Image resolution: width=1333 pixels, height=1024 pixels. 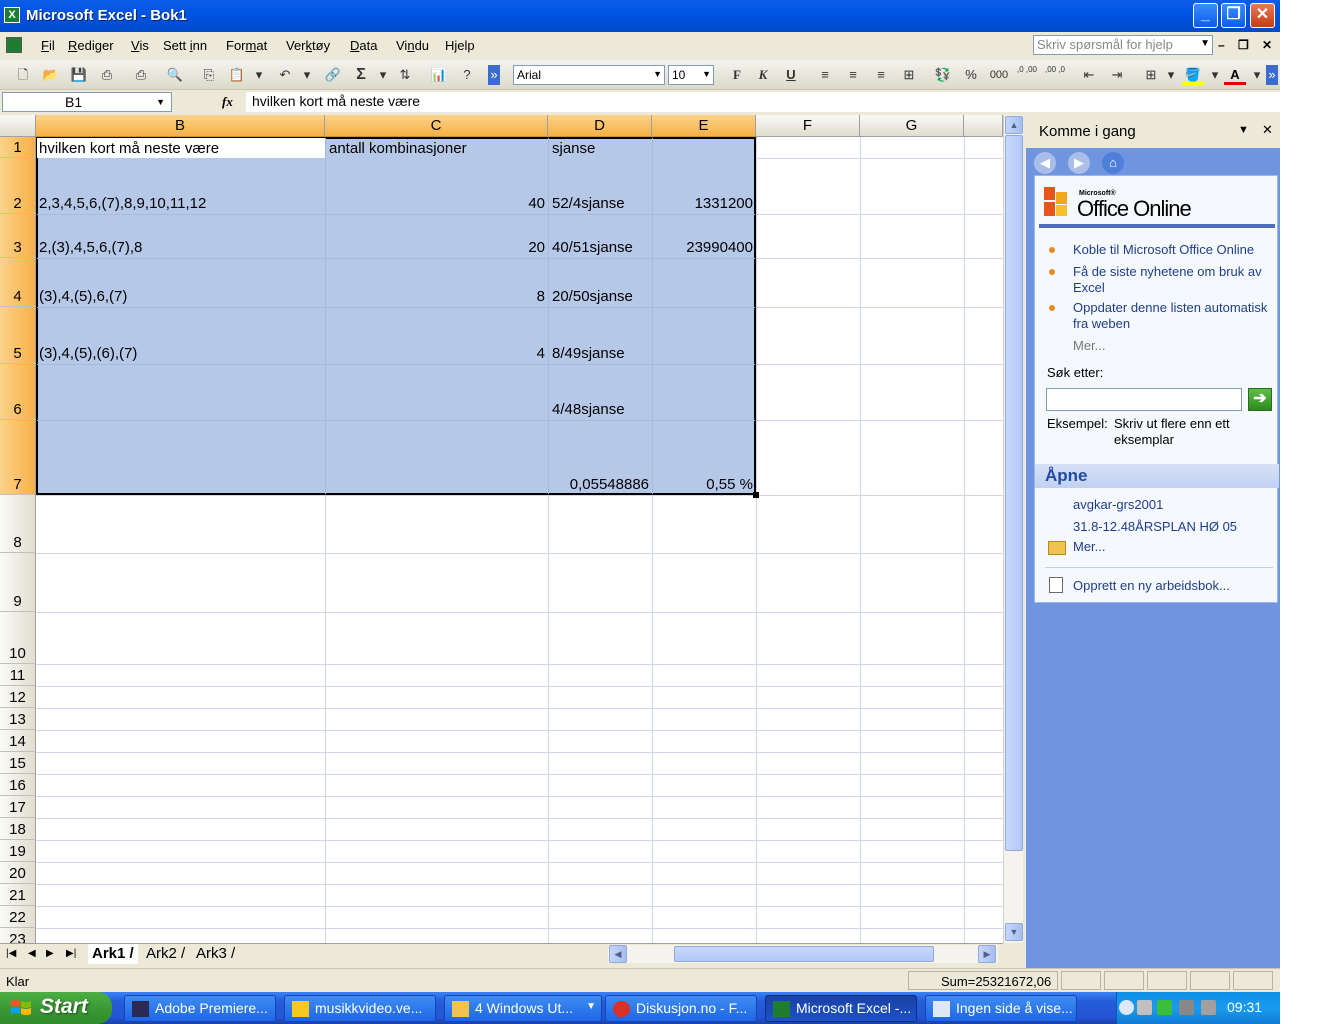 I want to click on borders-dropdown-icon: ▾, so click(x=1171, y=75).